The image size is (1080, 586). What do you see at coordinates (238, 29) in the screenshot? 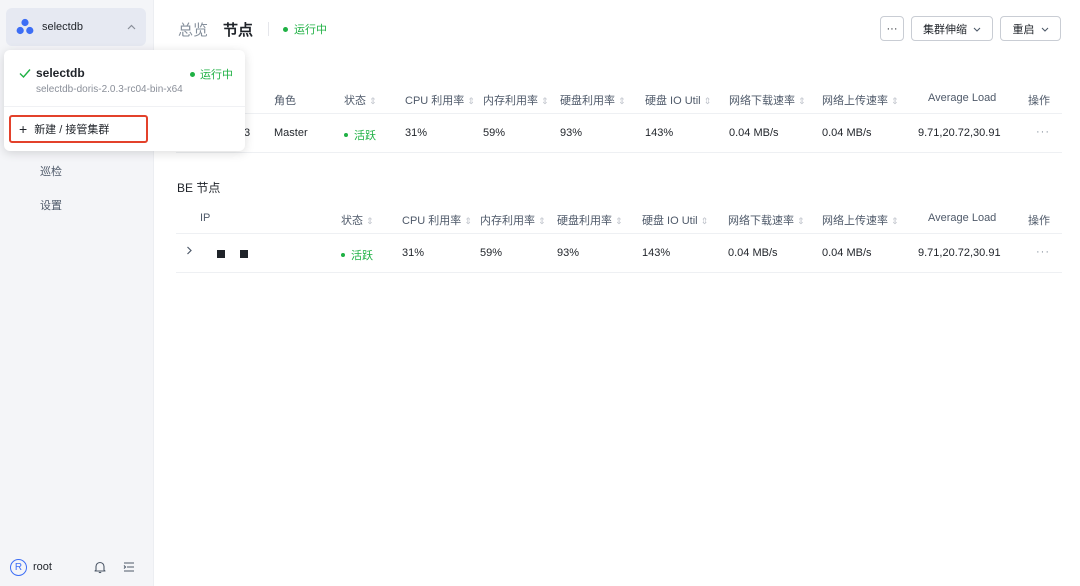
I see `tab-nodes: 节点` at bounding box center [238, 29].